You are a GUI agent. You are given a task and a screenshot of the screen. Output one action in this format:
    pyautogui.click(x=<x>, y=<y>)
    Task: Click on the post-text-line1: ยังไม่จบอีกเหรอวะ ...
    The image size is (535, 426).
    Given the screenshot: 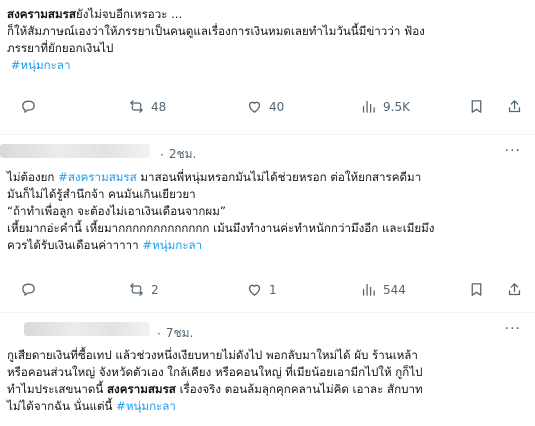 What is the action you would take?
    pyautogui.click(x=129, y=14)
    